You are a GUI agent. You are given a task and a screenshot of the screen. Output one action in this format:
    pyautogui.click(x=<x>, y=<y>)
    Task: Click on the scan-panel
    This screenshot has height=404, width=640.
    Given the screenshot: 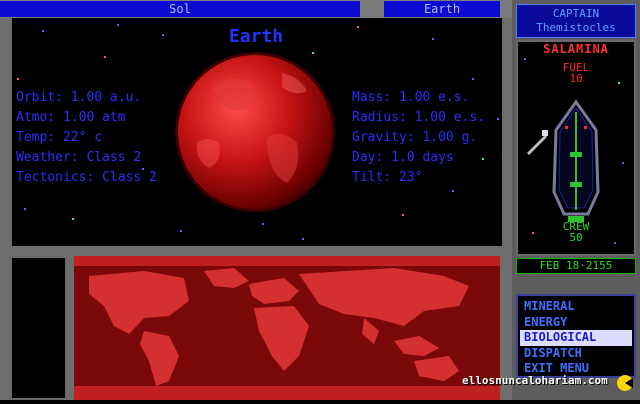 What is the action you would take?
    pyautogui.click(x=38, y=328)
    